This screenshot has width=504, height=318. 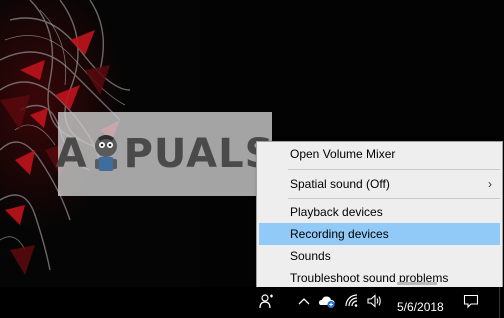 I want to click on onedrive-icon, so click(x=327, y=301).